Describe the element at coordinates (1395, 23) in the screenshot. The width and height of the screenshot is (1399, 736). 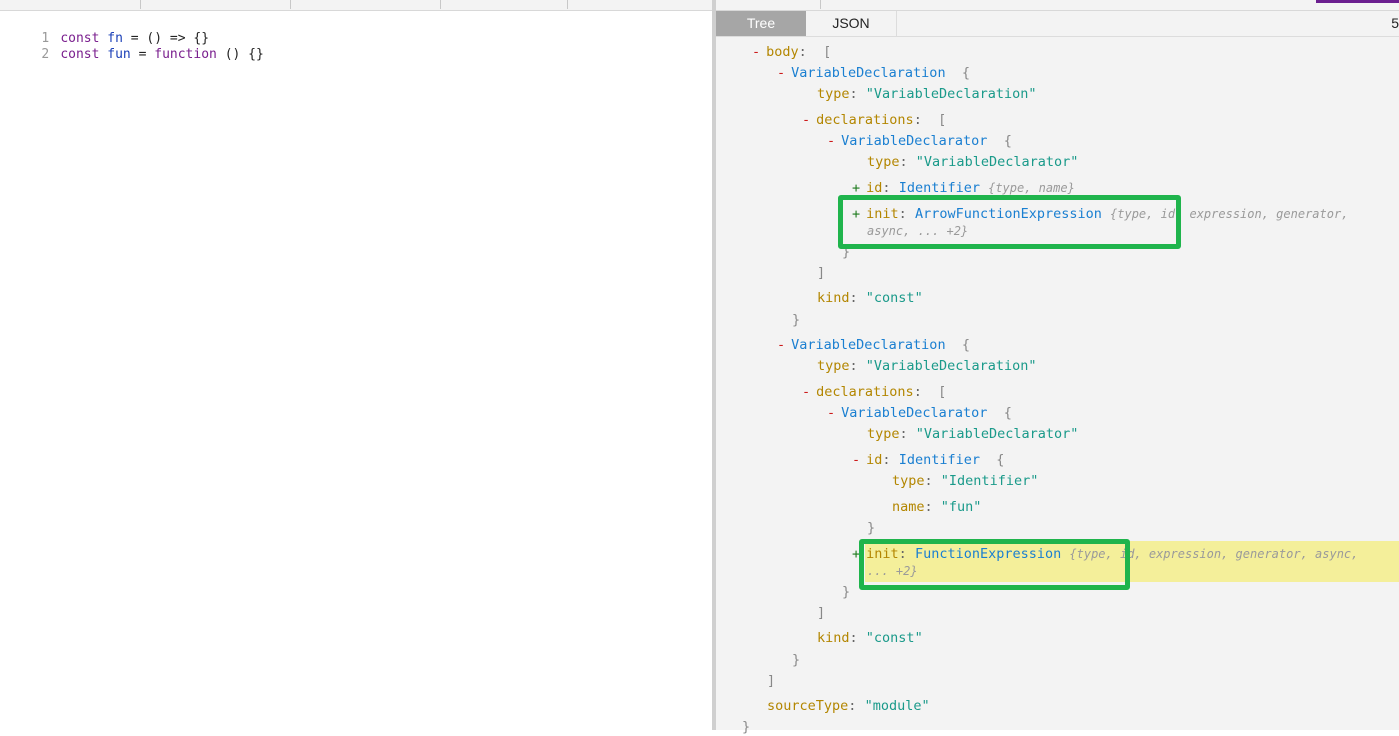
I see `tab-extra-label: 5` at that location.